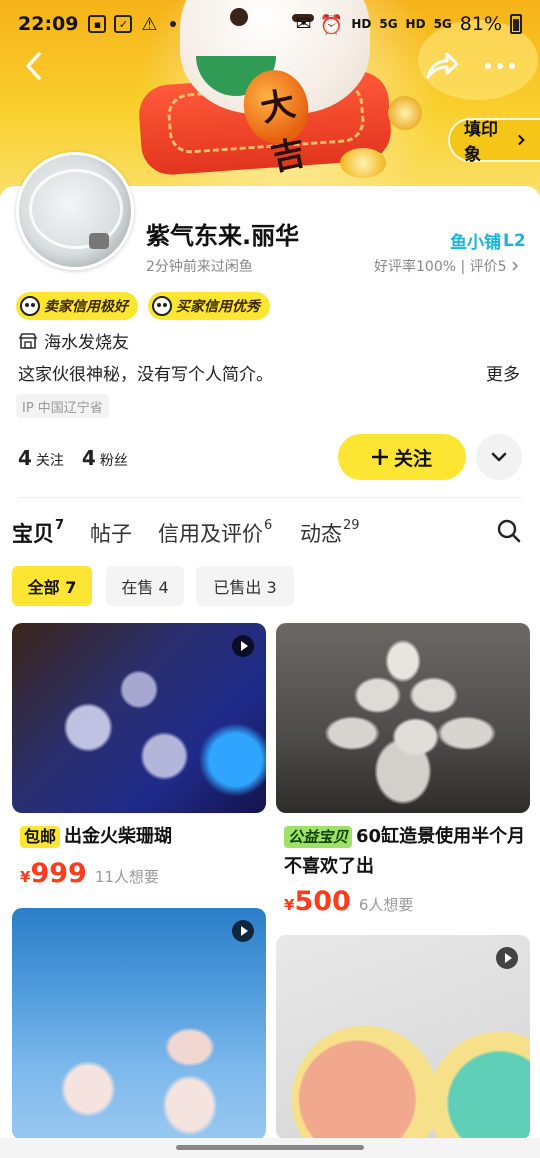  What do you see at coordinates (270, 497) in the screenshot?
I see `divider` at bounding box center [270, 497].